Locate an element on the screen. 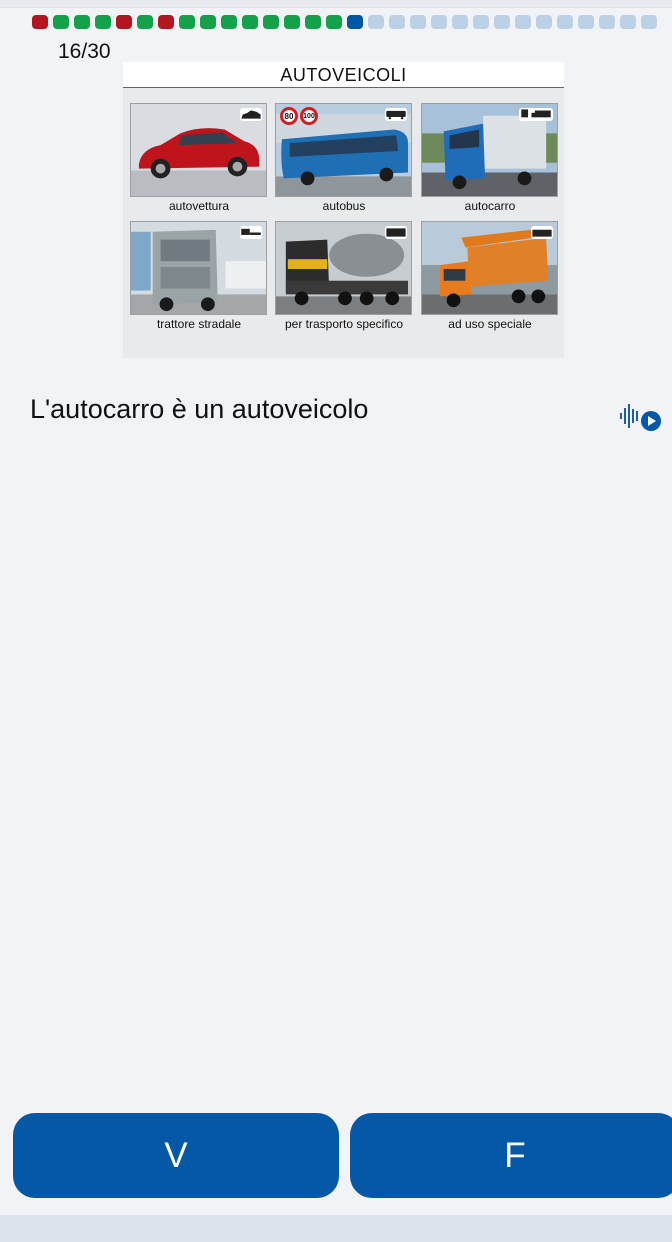 The width and height of the screenshot is (672, 1242). tile-caption: autovettura is located at coordinates (199, 206).